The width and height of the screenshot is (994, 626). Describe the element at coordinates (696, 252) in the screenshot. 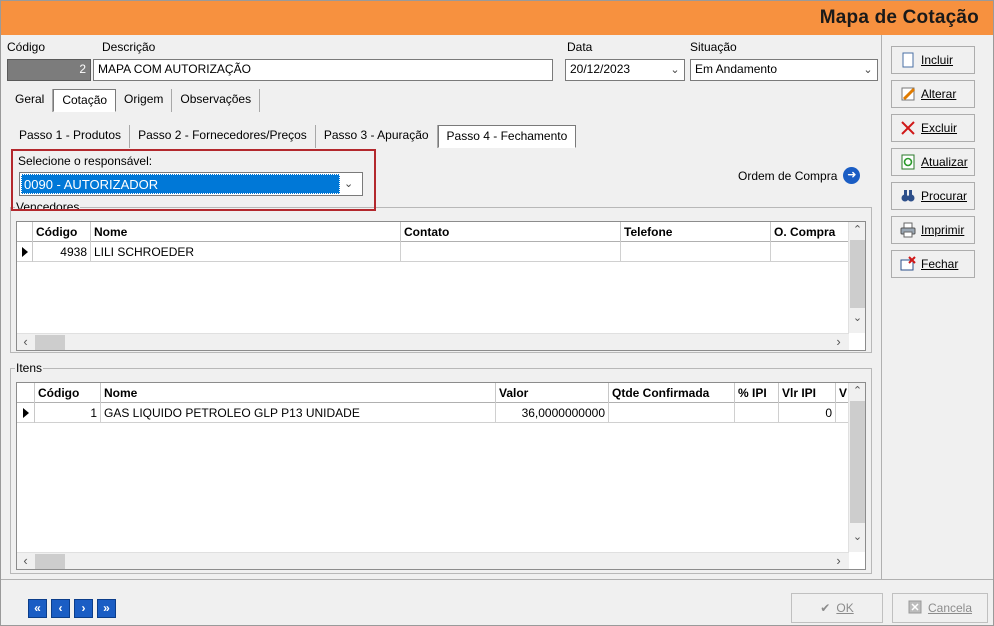

I see `cell-telefone` at that location.